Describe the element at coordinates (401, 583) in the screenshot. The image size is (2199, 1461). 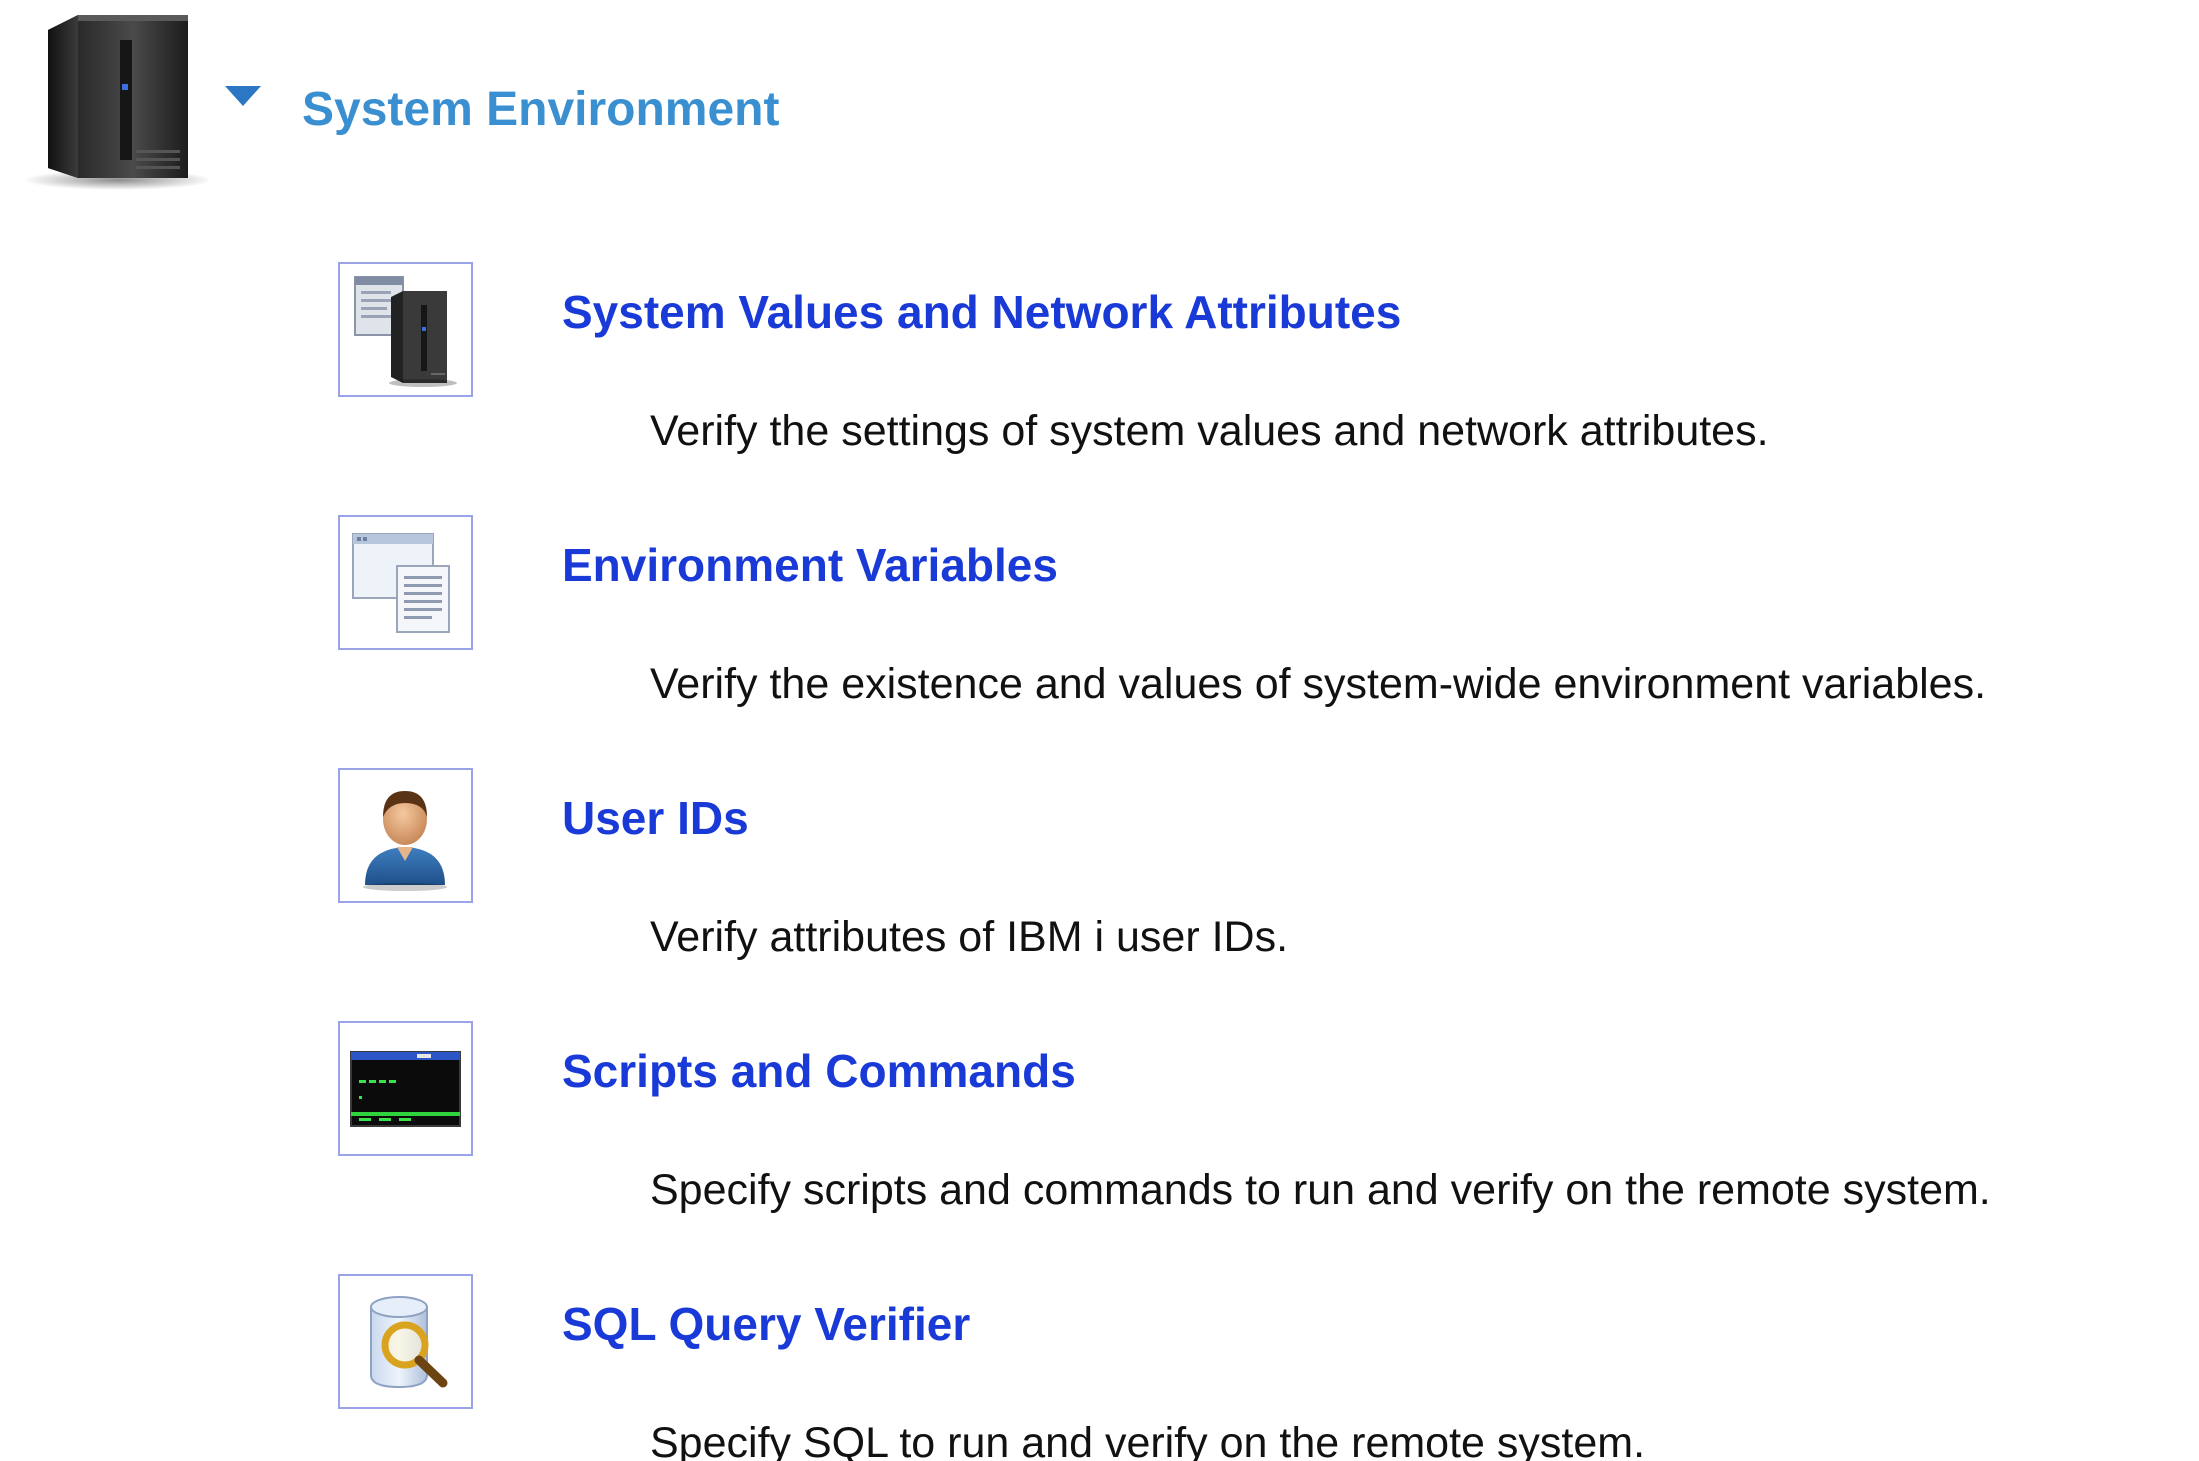
I see `environment-variables-icon` at that location.